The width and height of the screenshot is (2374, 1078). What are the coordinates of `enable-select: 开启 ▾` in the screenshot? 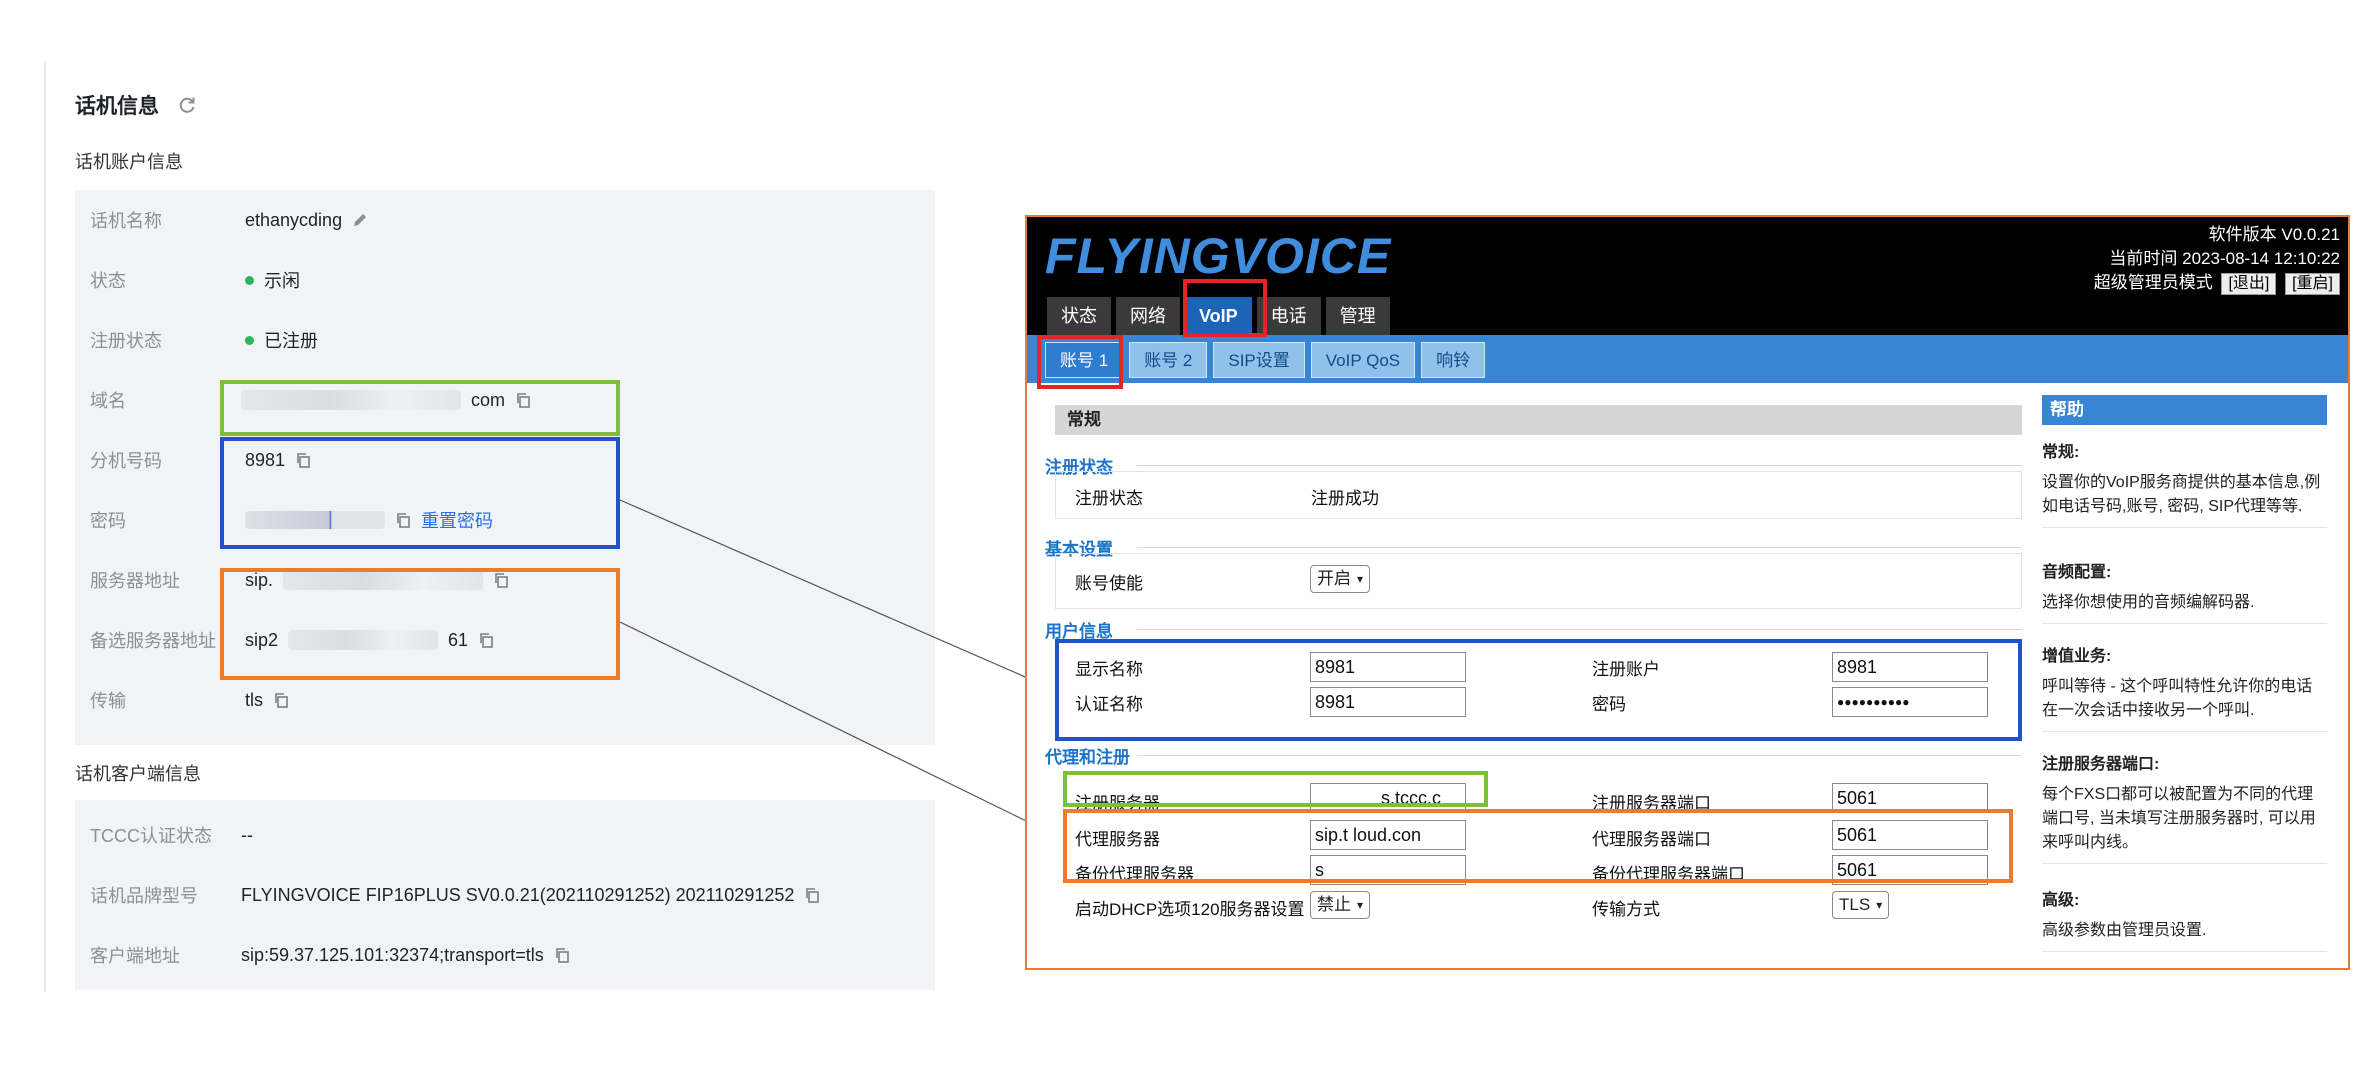 It's located at (1340, 579).